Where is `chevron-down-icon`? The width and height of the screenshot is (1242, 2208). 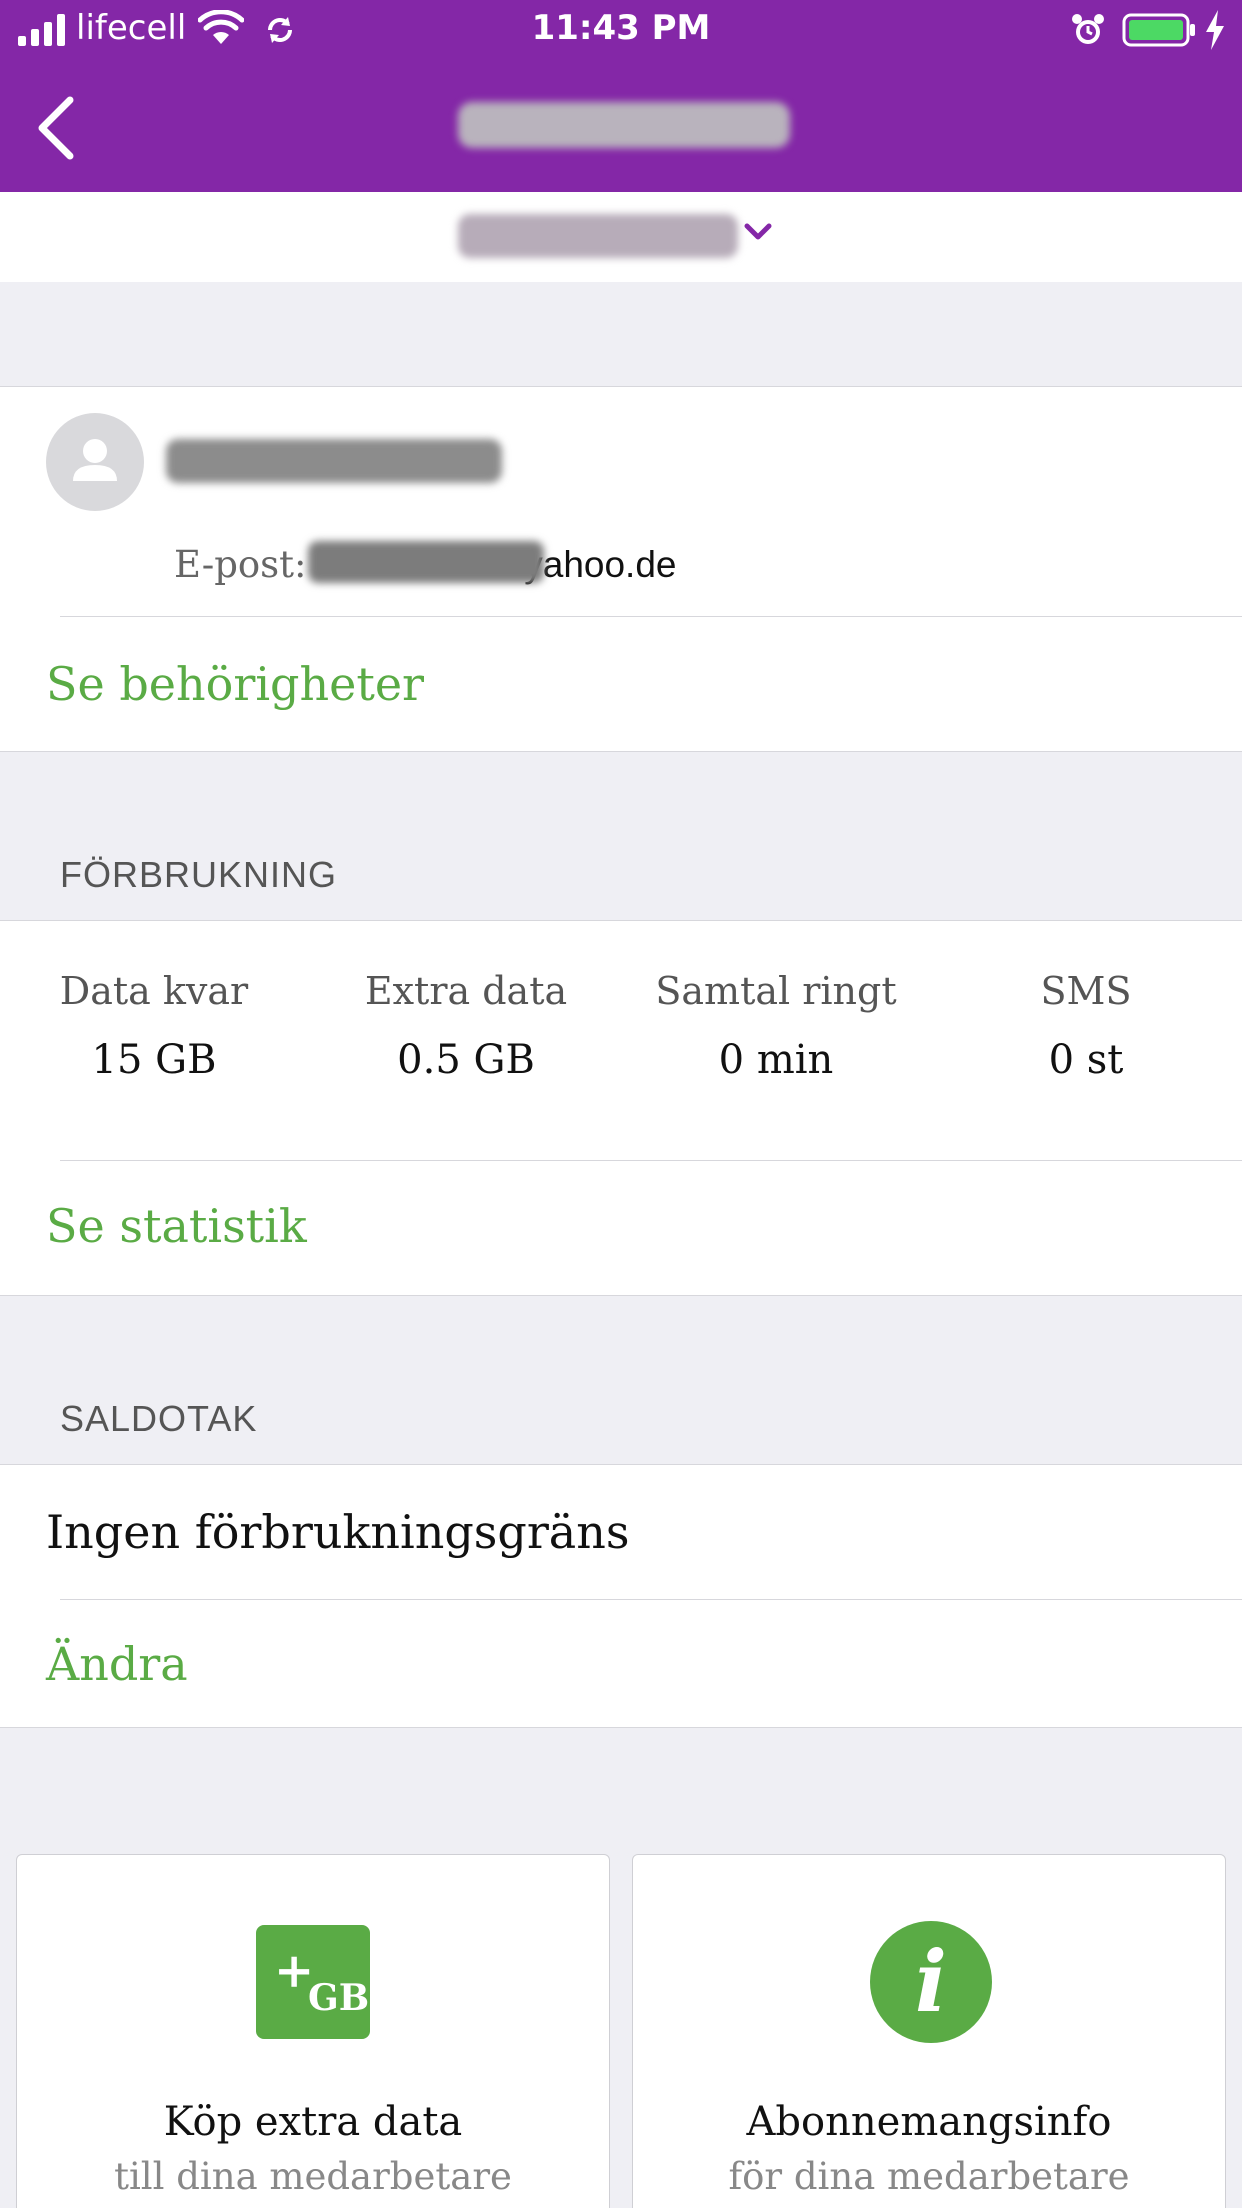
chevron-down-icon is located at coordinates (758, 232).